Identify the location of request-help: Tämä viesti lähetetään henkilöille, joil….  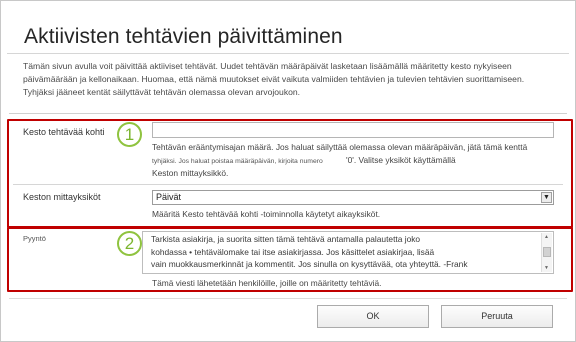
(267, 283).